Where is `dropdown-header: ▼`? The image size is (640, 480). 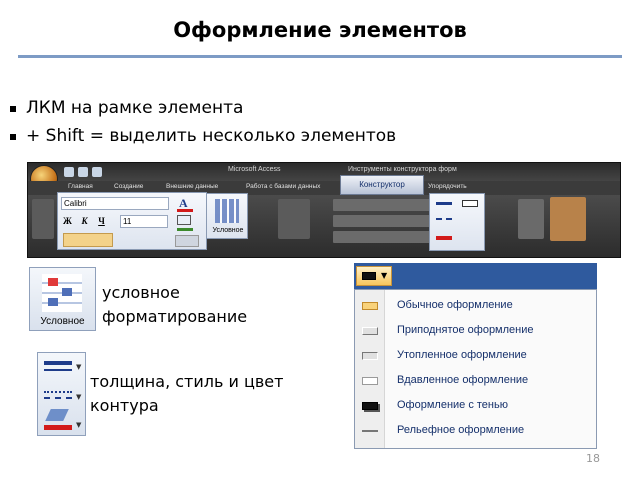
dropdown-header: ▼ is located at coordinates (475, 276).